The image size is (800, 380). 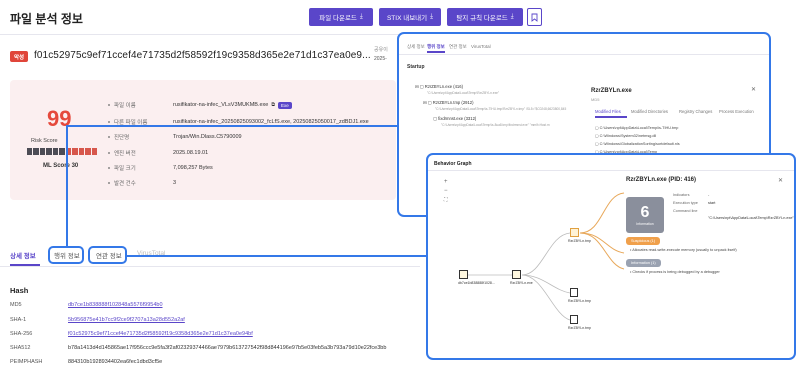 I want to click on ml-score: ML Score 30, so click(x=61, y=166).